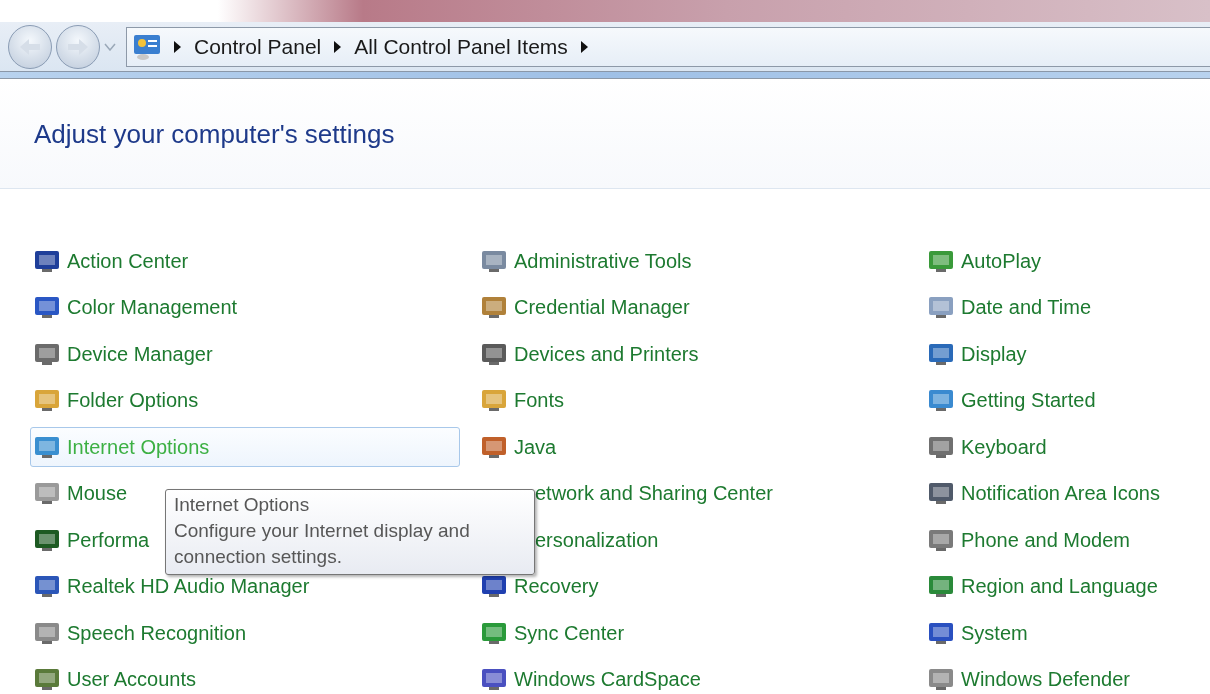 The width and height of the screenshot is (1210, 694). What do you see at coordinates (81, 493) in the screenshot?
I see `control-panel-link: Mouse` at bounding box center [81, 493].